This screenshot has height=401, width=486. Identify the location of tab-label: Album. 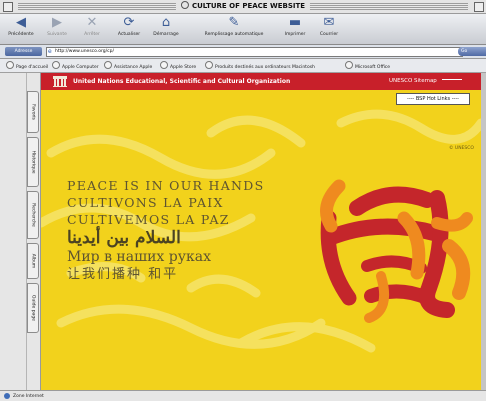
(33, 261).